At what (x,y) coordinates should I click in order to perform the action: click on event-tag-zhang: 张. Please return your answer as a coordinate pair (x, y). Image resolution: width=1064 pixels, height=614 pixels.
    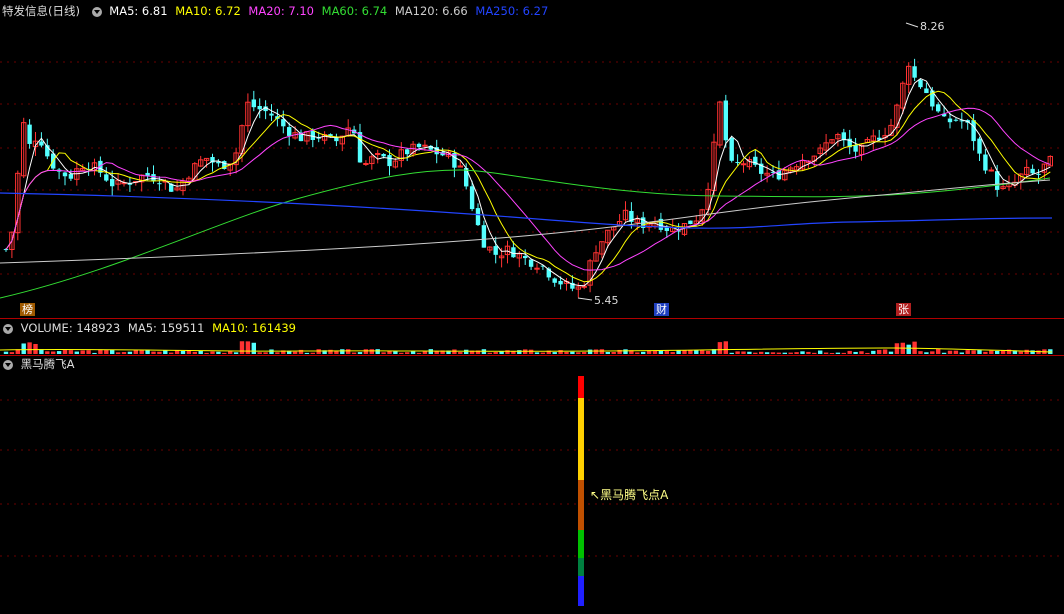
    Looking at the image, I should click on (903, 309).